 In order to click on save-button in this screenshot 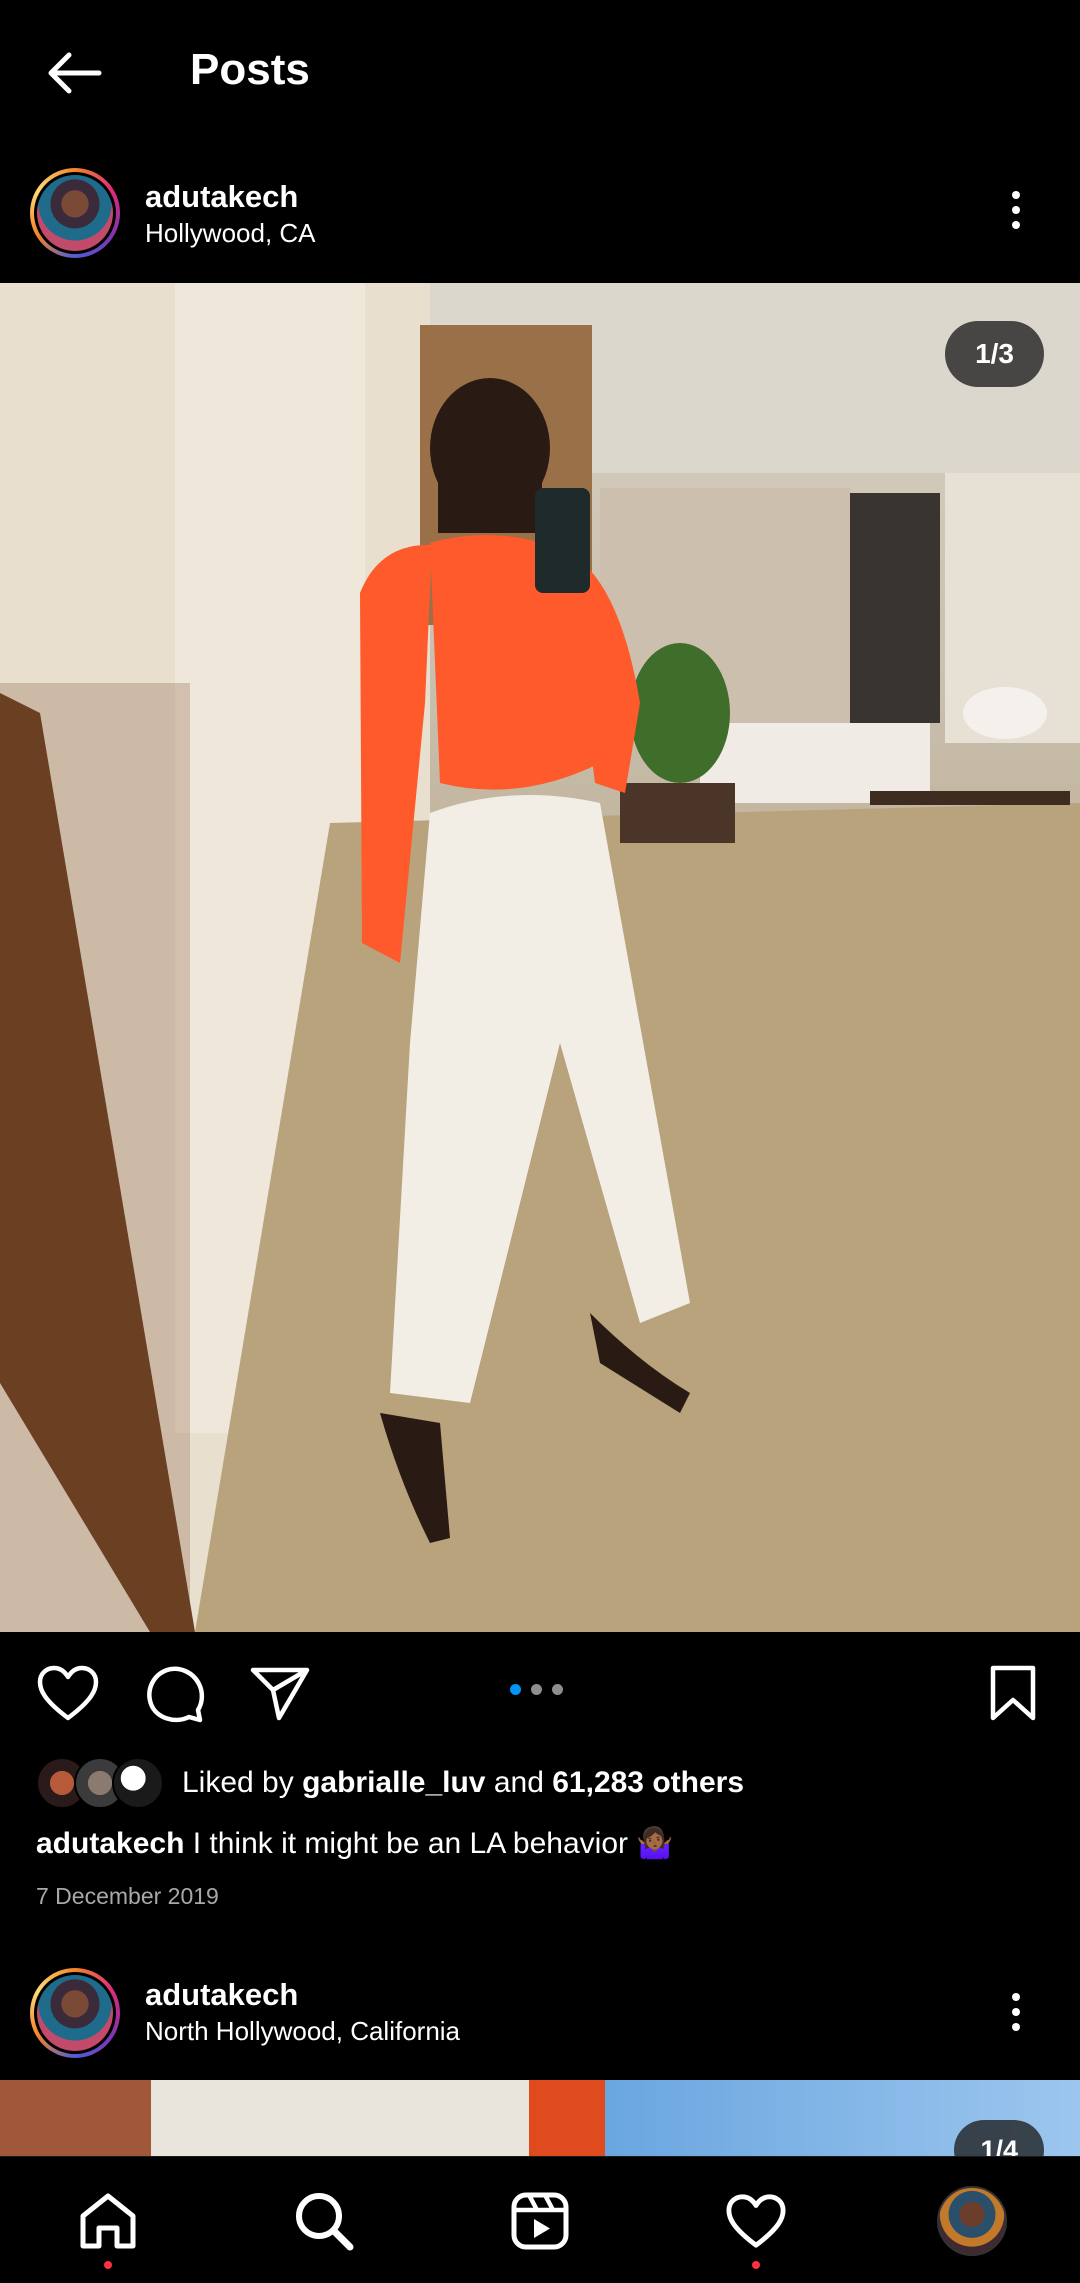, I will do `click(1013, 1693)`.